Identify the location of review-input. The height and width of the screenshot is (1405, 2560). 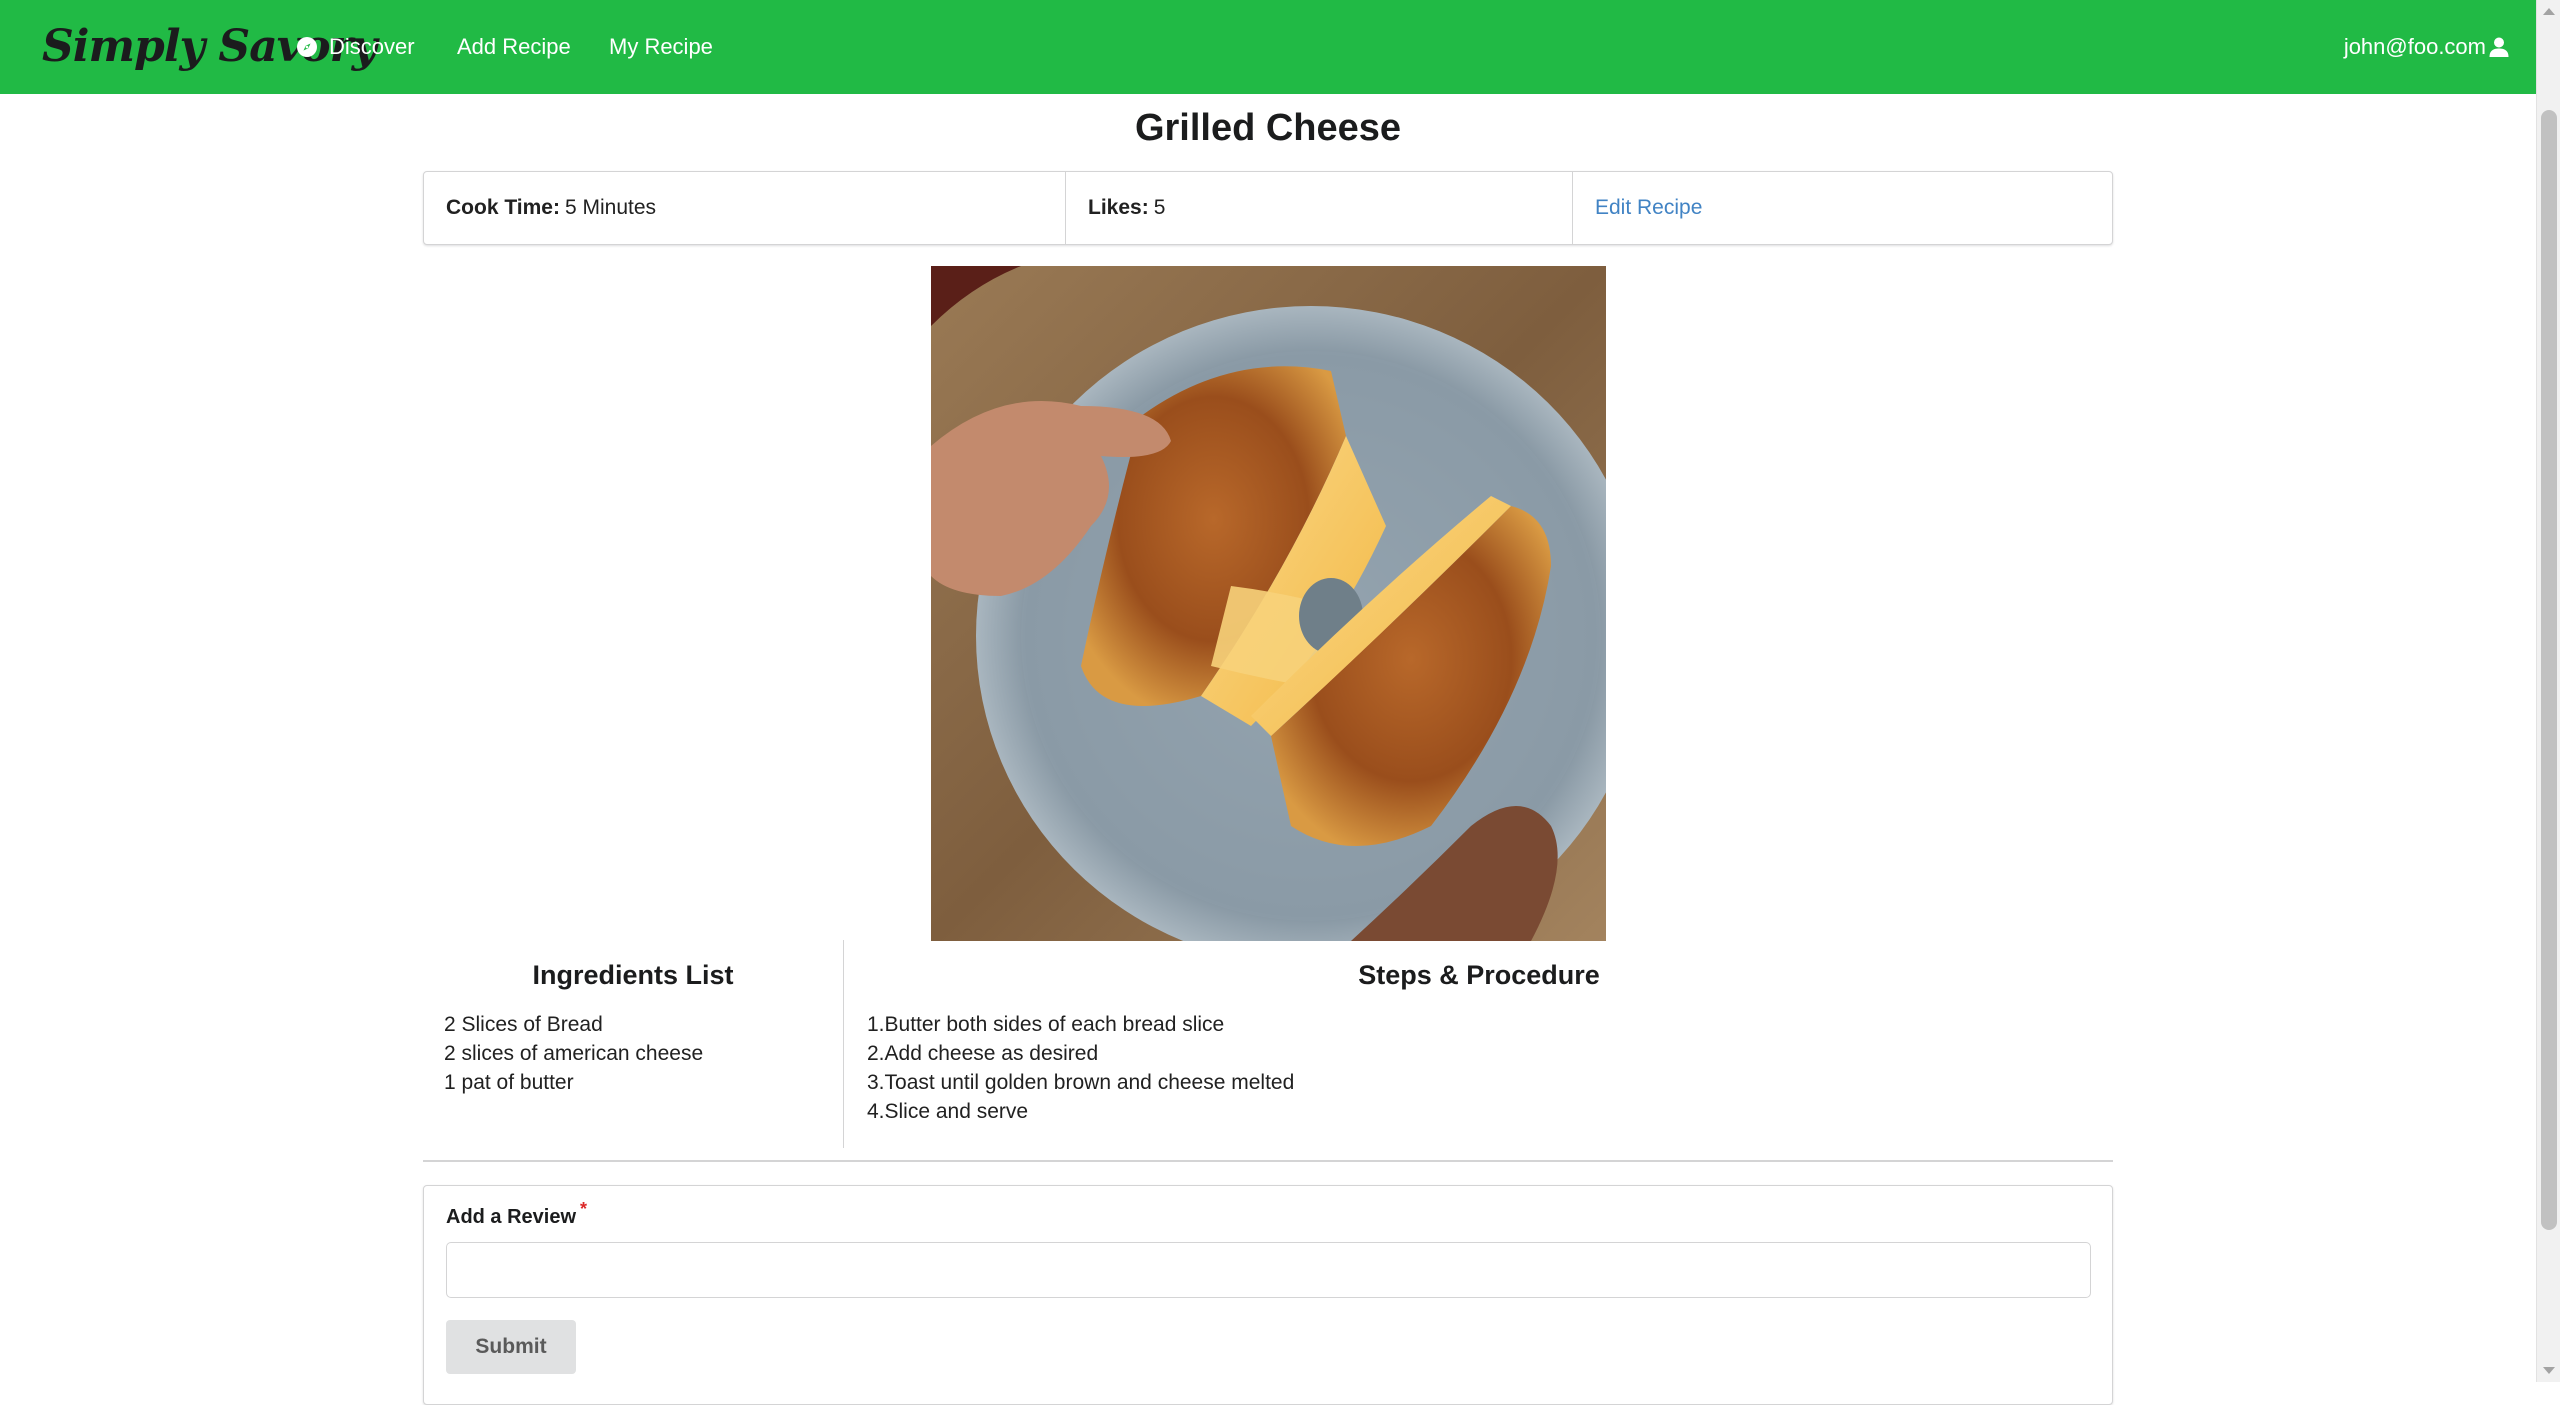
(1268, 1270).